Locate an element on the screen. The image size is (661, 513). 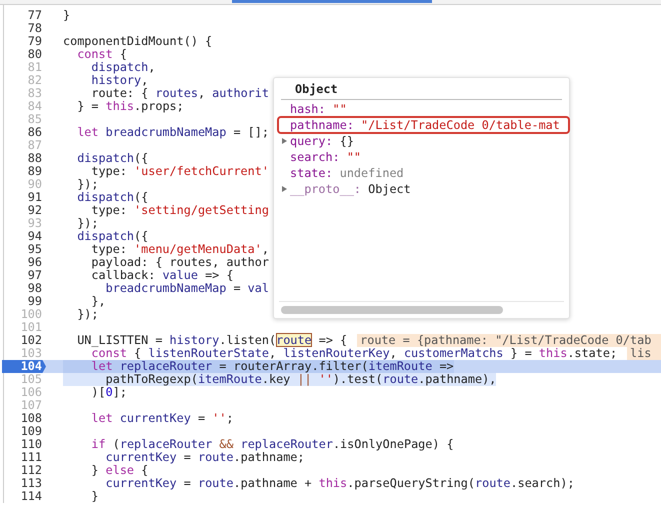
code-line: type: 'setting/getSetting is located at coordinates (180, 210).